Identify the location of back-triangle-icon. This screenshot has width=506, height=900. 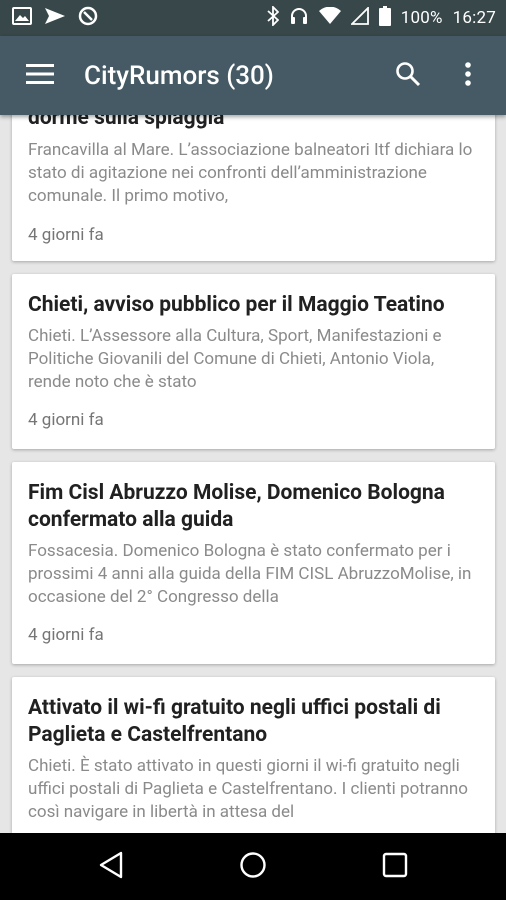
(111, 867).